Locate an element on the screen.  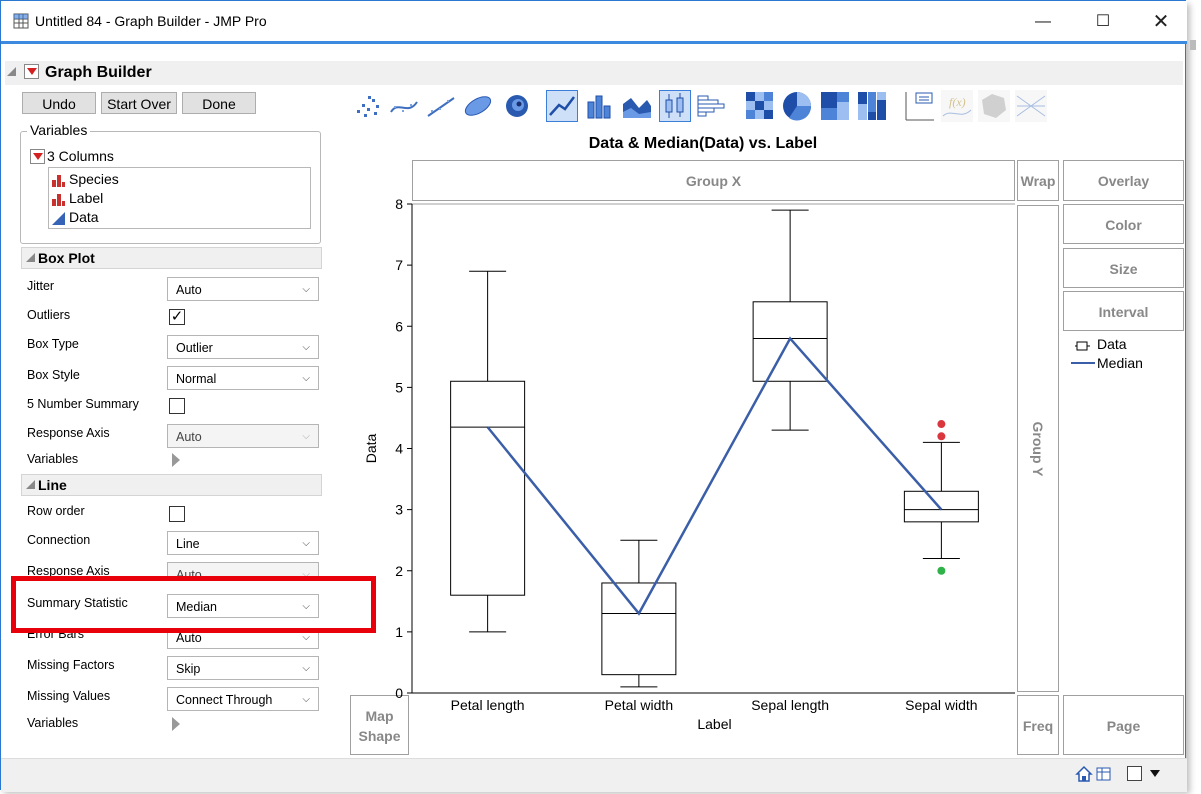
minimize-button: — is located at coordinates (1043, 22).